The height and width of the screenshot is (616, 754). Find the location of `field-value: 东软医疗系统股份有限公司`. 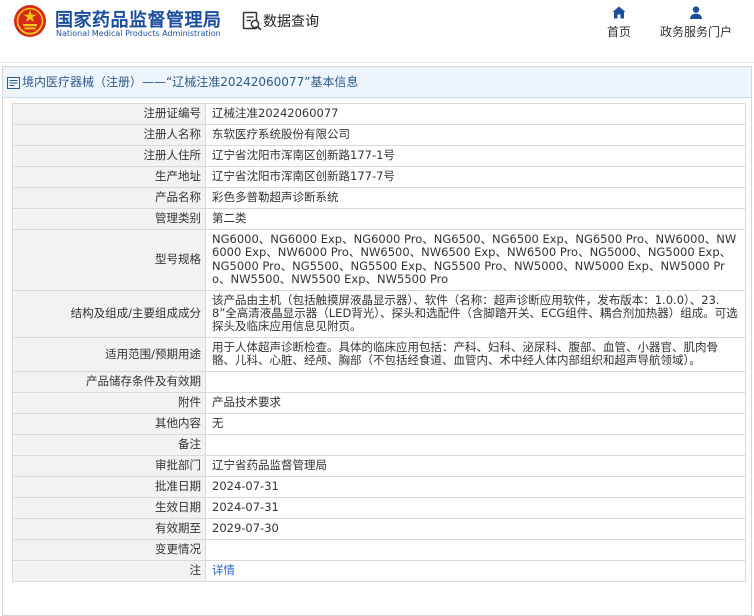

field-value: 东软医疗系统股份有限公司 is located at coordinates (475, 135).